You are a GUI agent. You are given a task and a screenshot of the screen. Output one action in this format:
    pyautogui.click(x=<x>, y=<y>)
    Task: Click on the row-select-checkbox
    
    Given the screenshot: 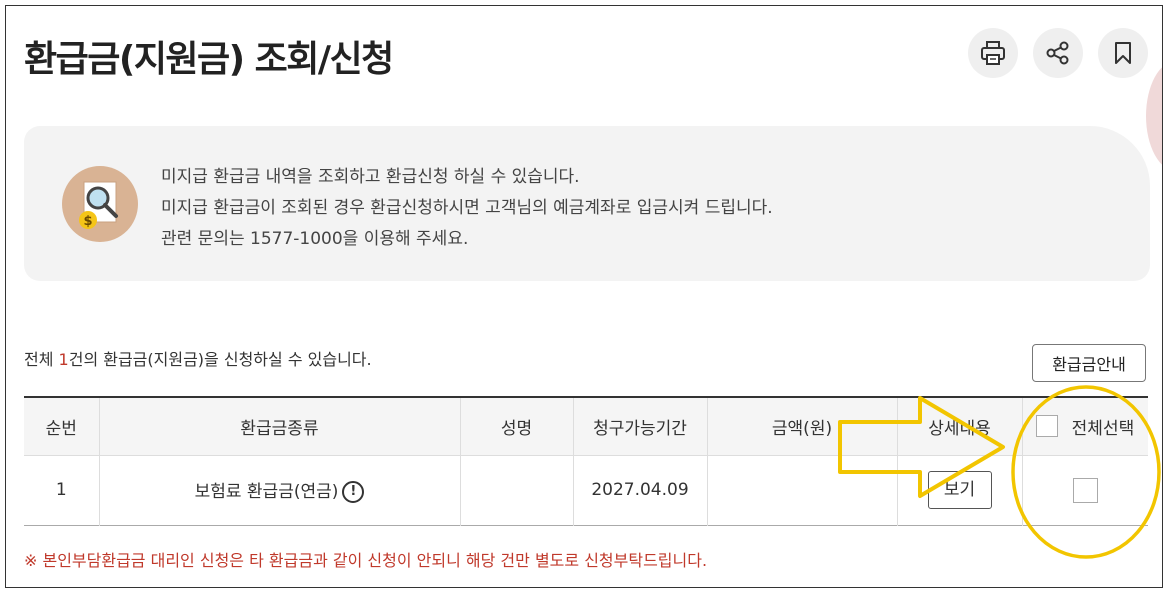 What is the action you would take?
    pyautogui.click(x=1085, y=490)
    